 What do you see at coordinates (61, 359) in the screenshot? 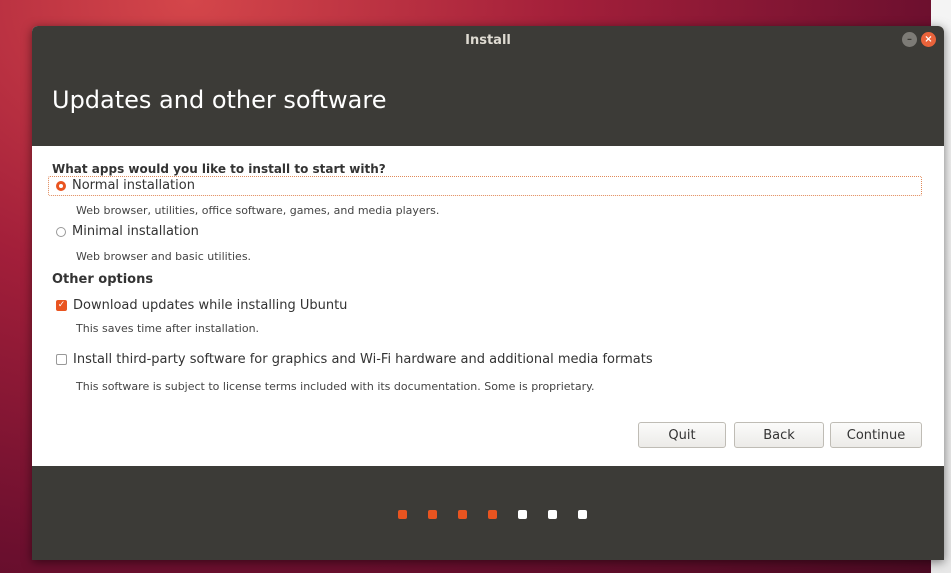
I see `checkbox-unchecked-icon` at bounding box center [61, 359].